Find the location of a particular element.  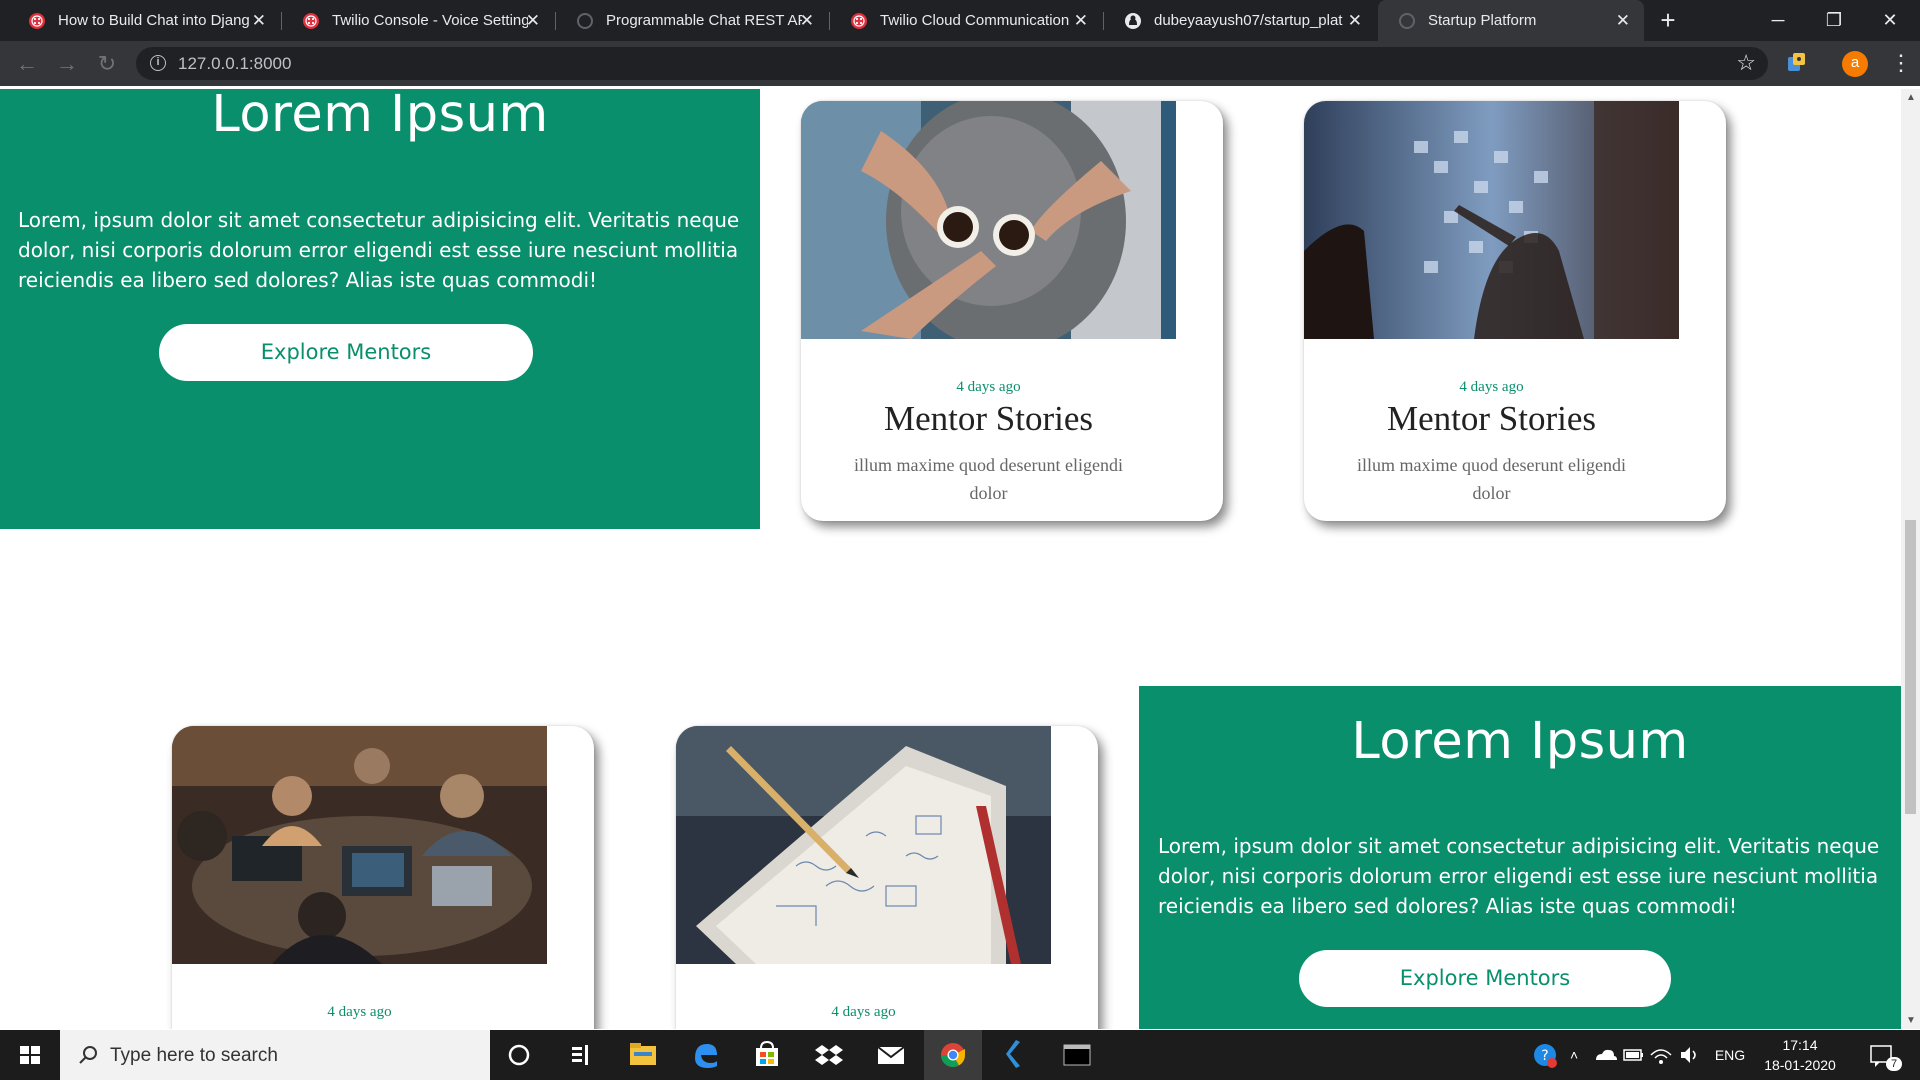

taskbar-clock: 17:14 18-01-2020 is located at coordinates (1800, 1055).